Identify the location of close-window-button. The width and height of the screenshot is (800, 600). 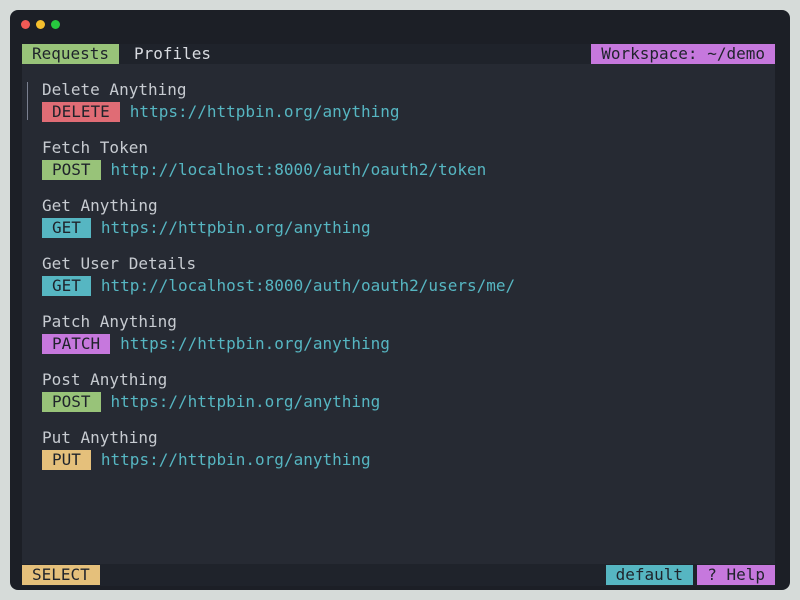
(25, 24).